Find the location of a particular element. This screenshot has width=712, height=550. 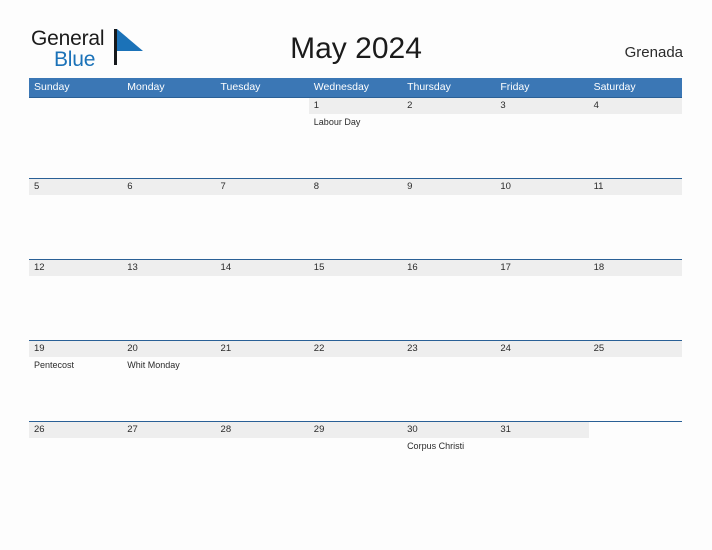

page-header: General Blue May 2024 Grenada is located at coordinates (356, 38).